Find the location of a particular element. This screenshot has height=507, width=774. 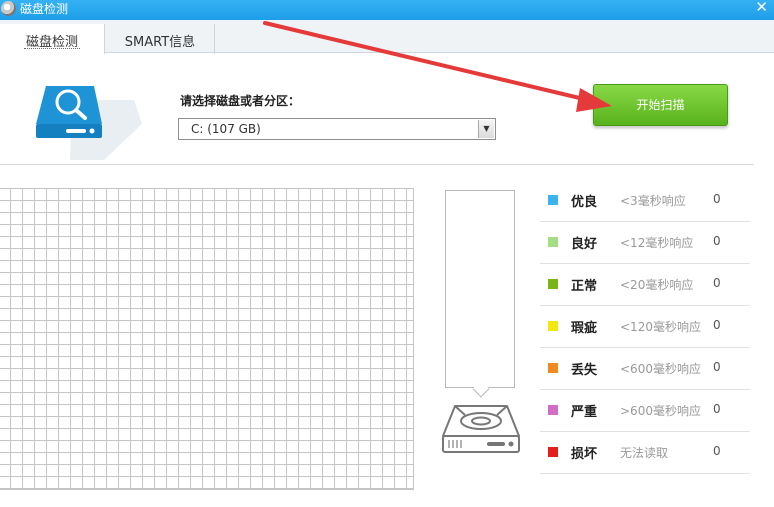

legend-label: 严重 is located at coordinates (584, 412).